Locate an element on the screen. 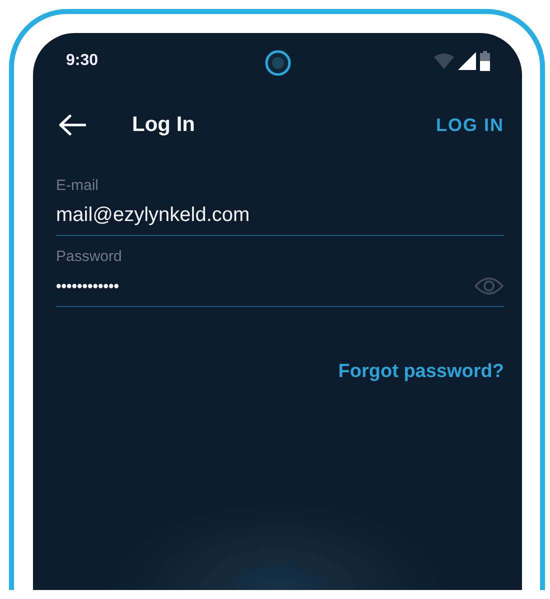  forgot-password-link: Forgot password? is located at coordinates (421, 372).